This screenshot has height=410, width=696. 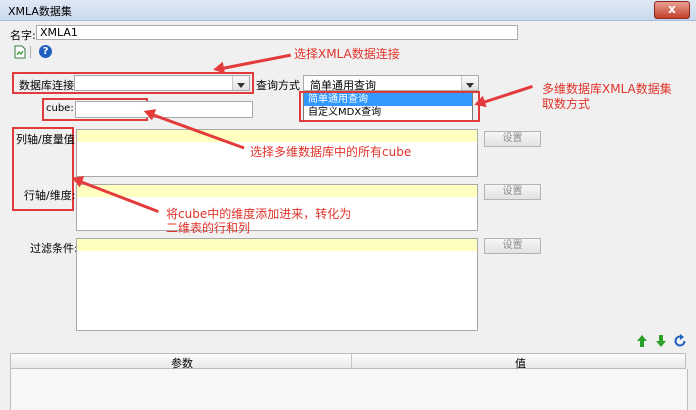 I want to click on column-axis-label: 列轴/度量值:, so click(x=47, y=139).